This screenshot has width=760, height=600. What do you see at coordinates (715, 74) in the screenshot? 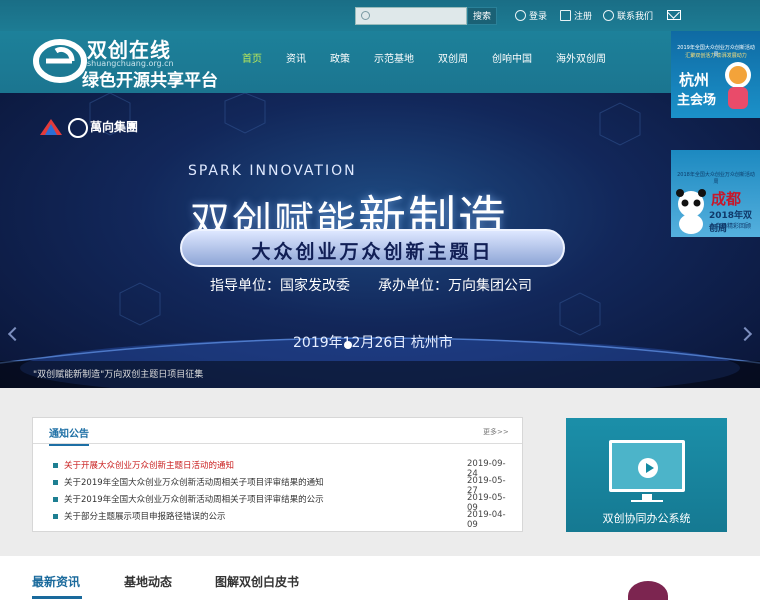
I see `side-ad-hangzhou: 2019年全国大众创业万众创新活动周 汇聚双创活力 澎湃发展动力 杭州 主会场` at bounding box center [715, 74].